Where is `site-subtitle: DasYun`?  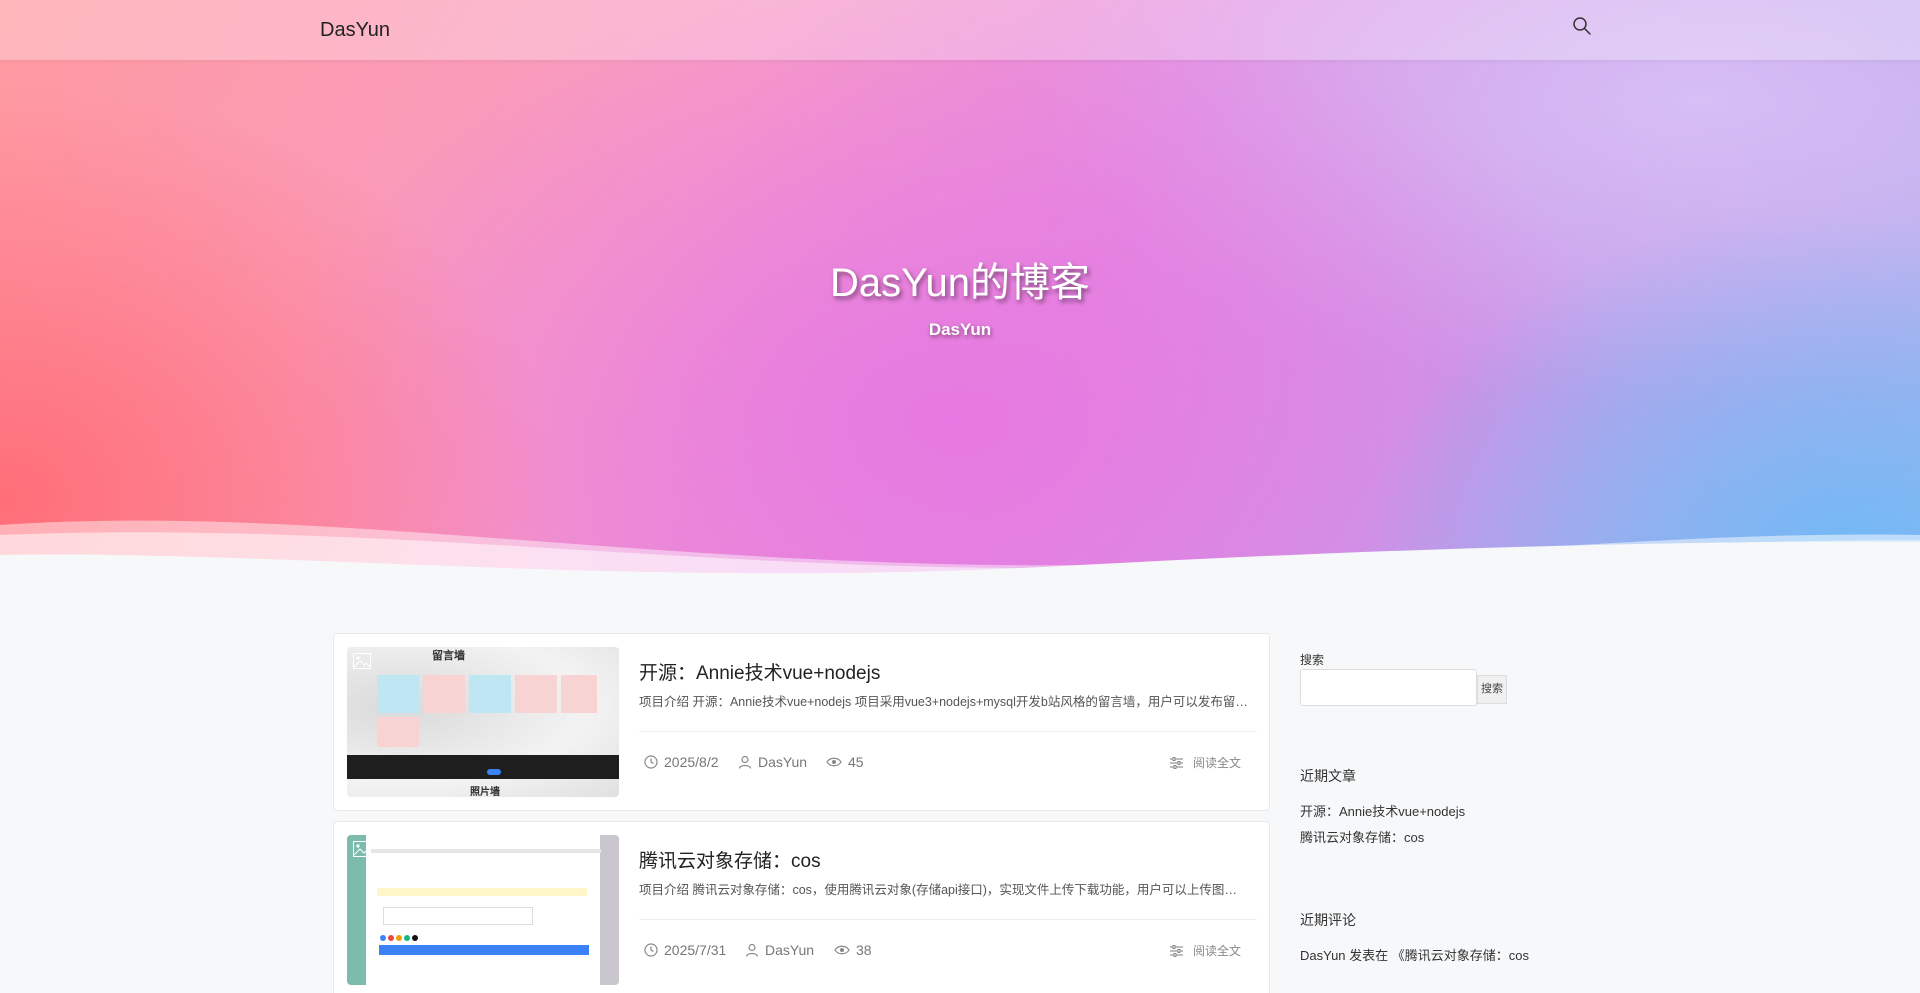 site-subtitle: DasYun is located at coordinates (960, 329).